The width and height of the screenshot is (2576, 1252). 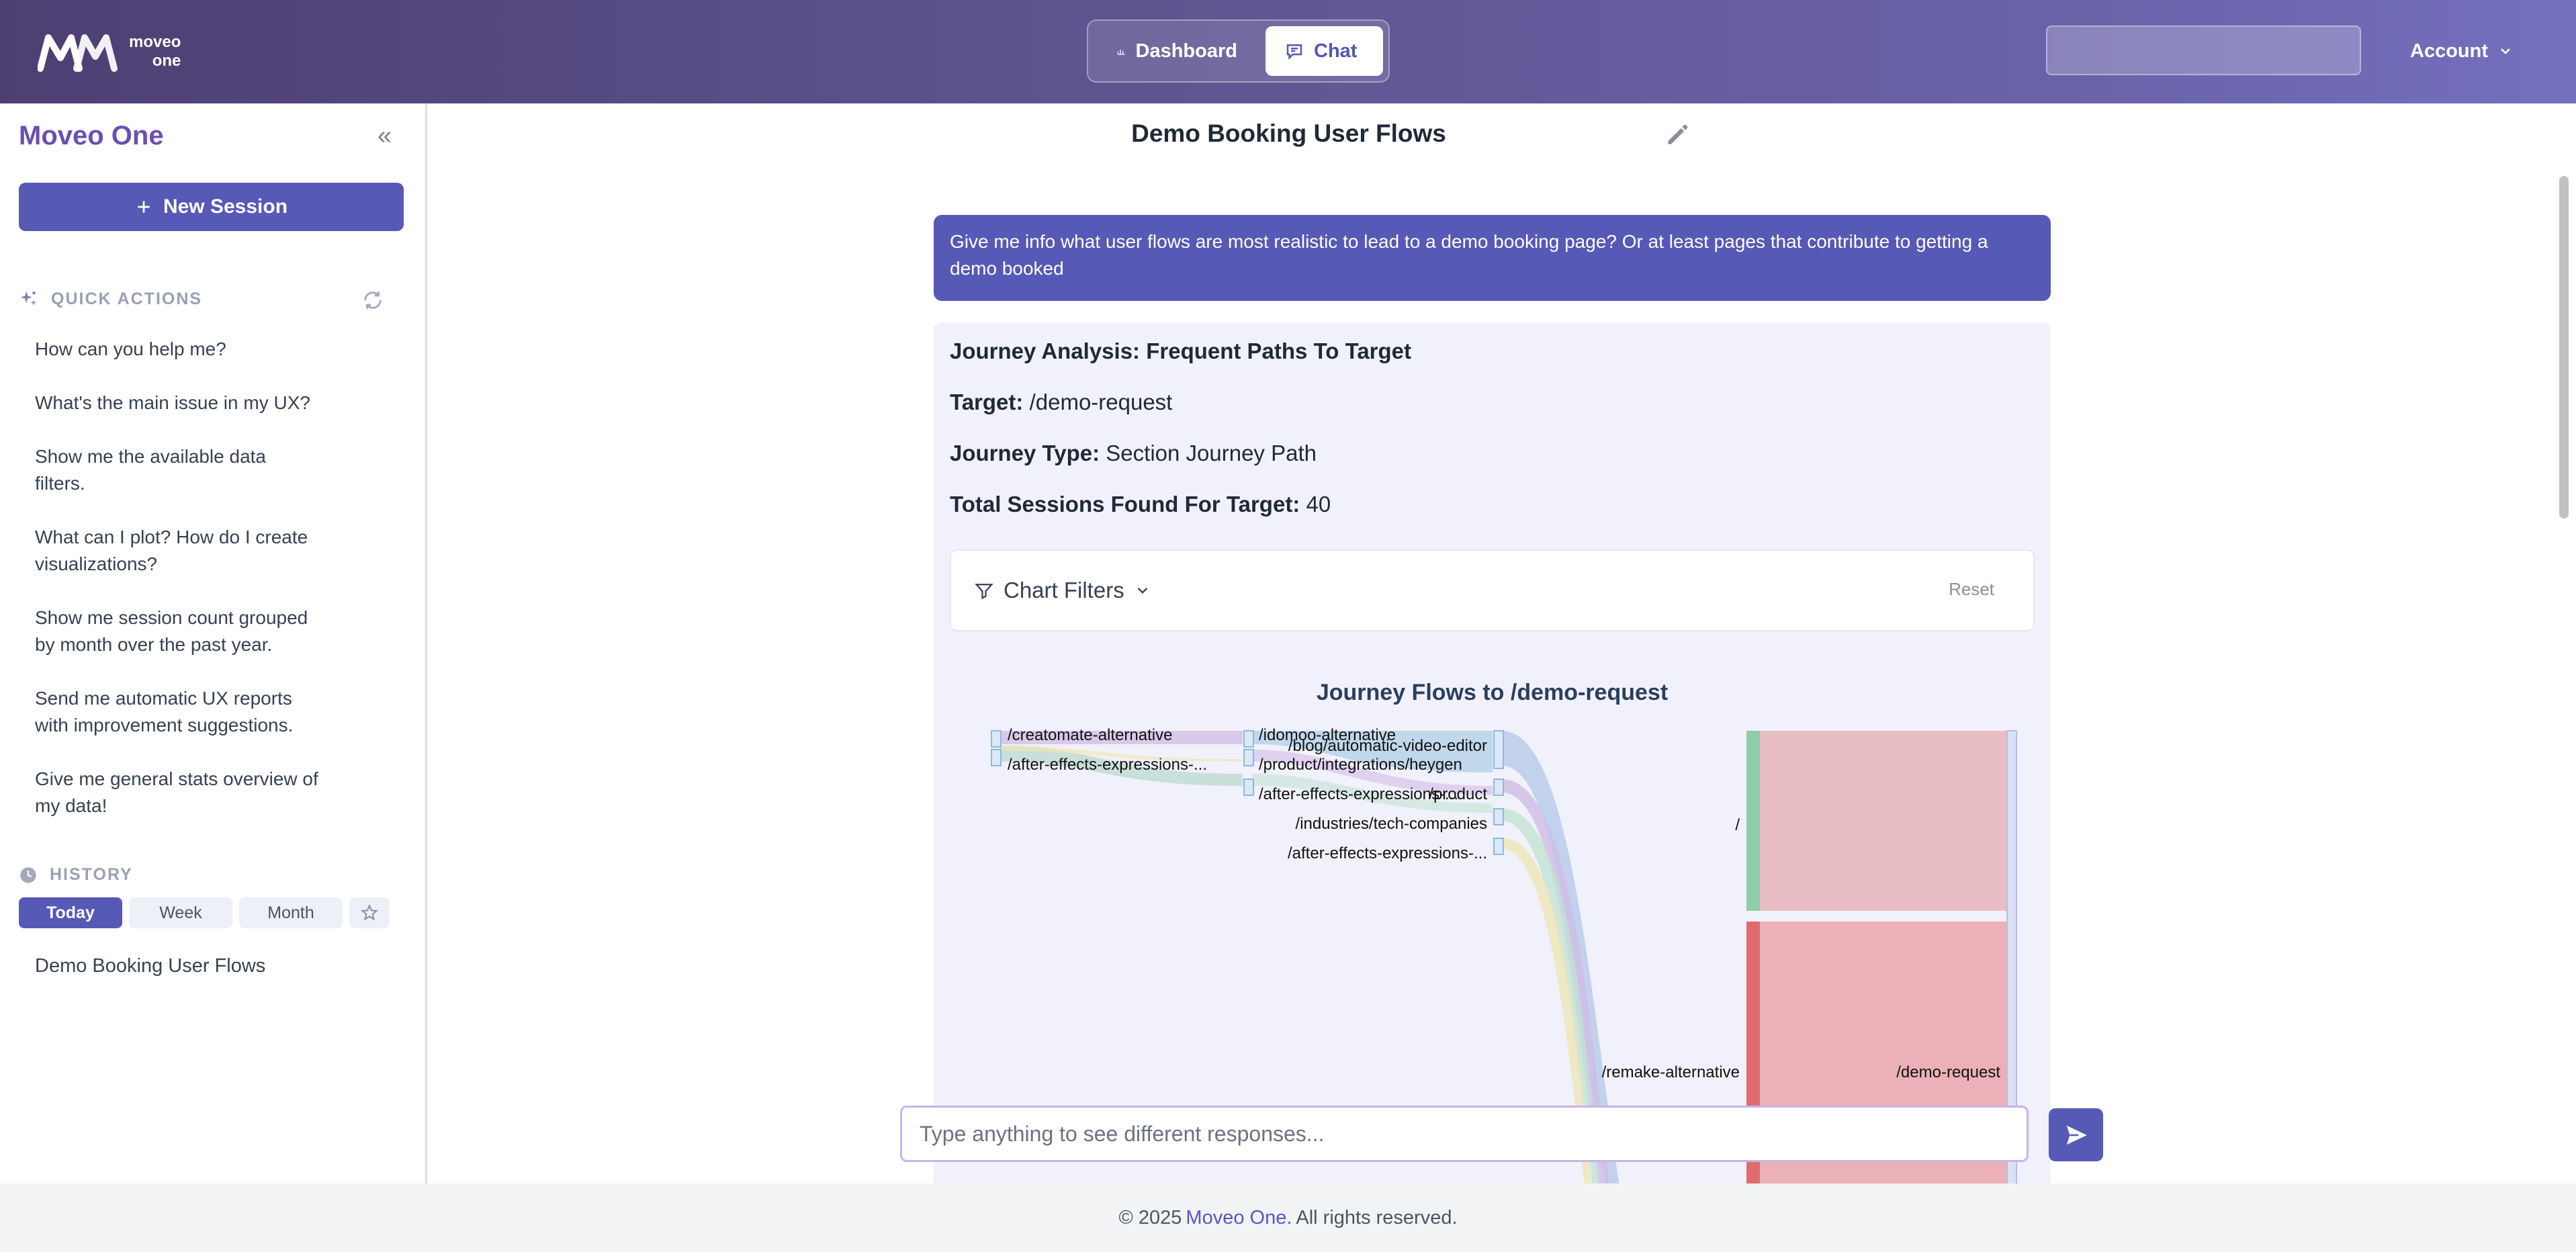 I want to click on total-sessions-label: Total Sessions Found For Target:, so click(x=1125, y=505).